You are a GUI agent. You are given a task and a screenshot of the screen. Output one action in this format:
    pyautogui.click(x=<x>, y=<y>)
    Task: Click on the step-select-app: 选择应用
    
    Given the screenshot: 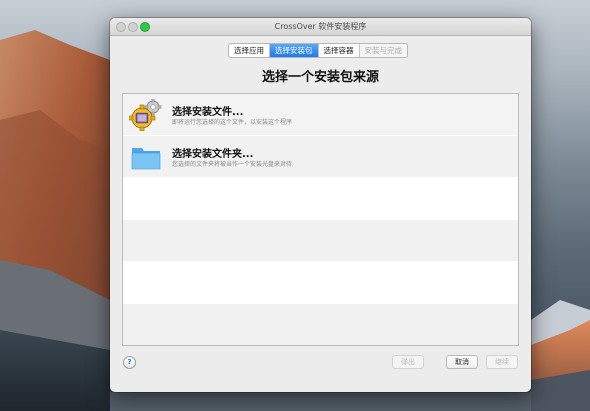 What is the action you would take?
    pyautogui.click(x=249, y=50)
    